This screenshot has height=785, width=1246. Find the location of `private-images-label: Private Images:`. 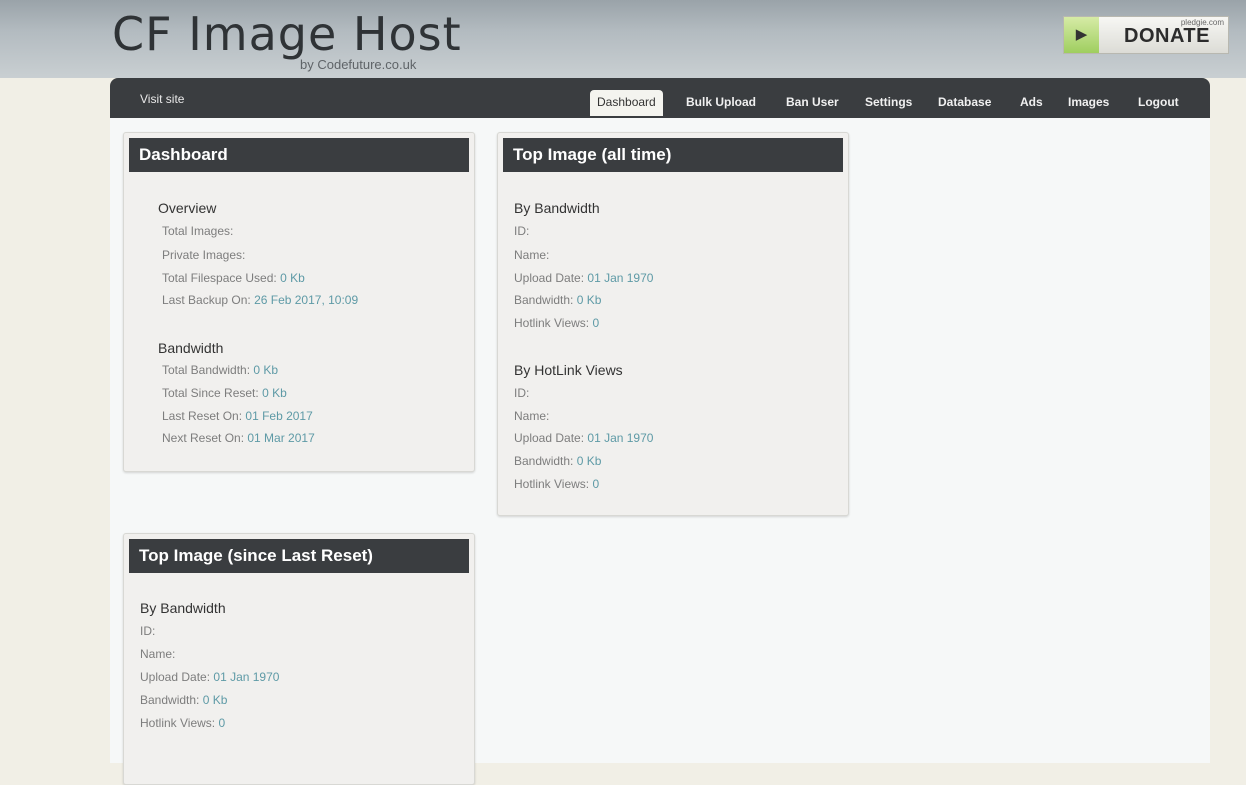

private-images-label: Private Images: is located at coordinates (204, 255).